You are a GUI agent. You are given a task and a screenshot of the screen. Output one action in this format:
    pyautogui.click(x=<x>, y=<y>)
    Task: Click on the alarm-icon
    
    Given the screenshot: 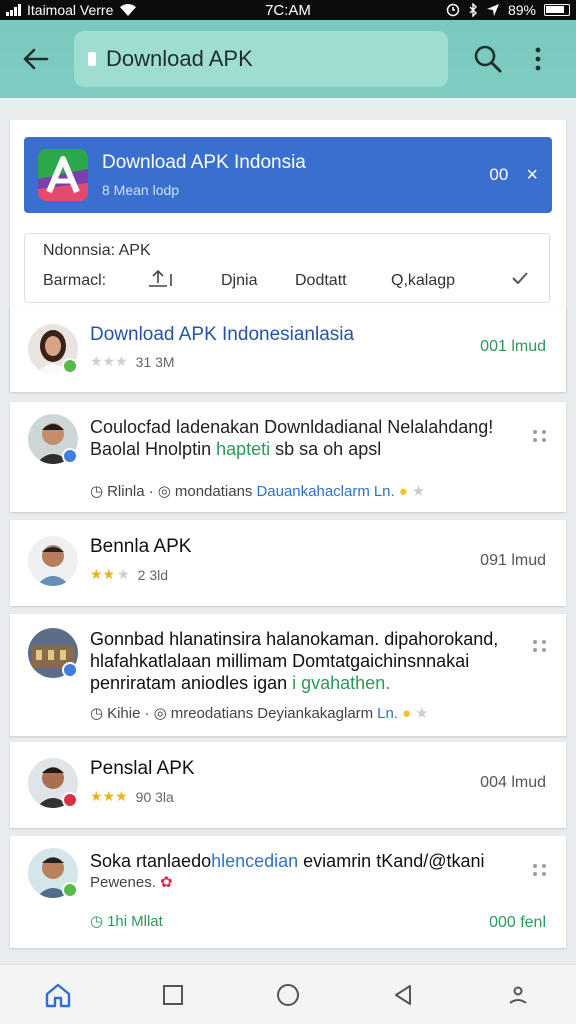 What is the action you would take?
    pyautogui.click(x=453, y=10)
    